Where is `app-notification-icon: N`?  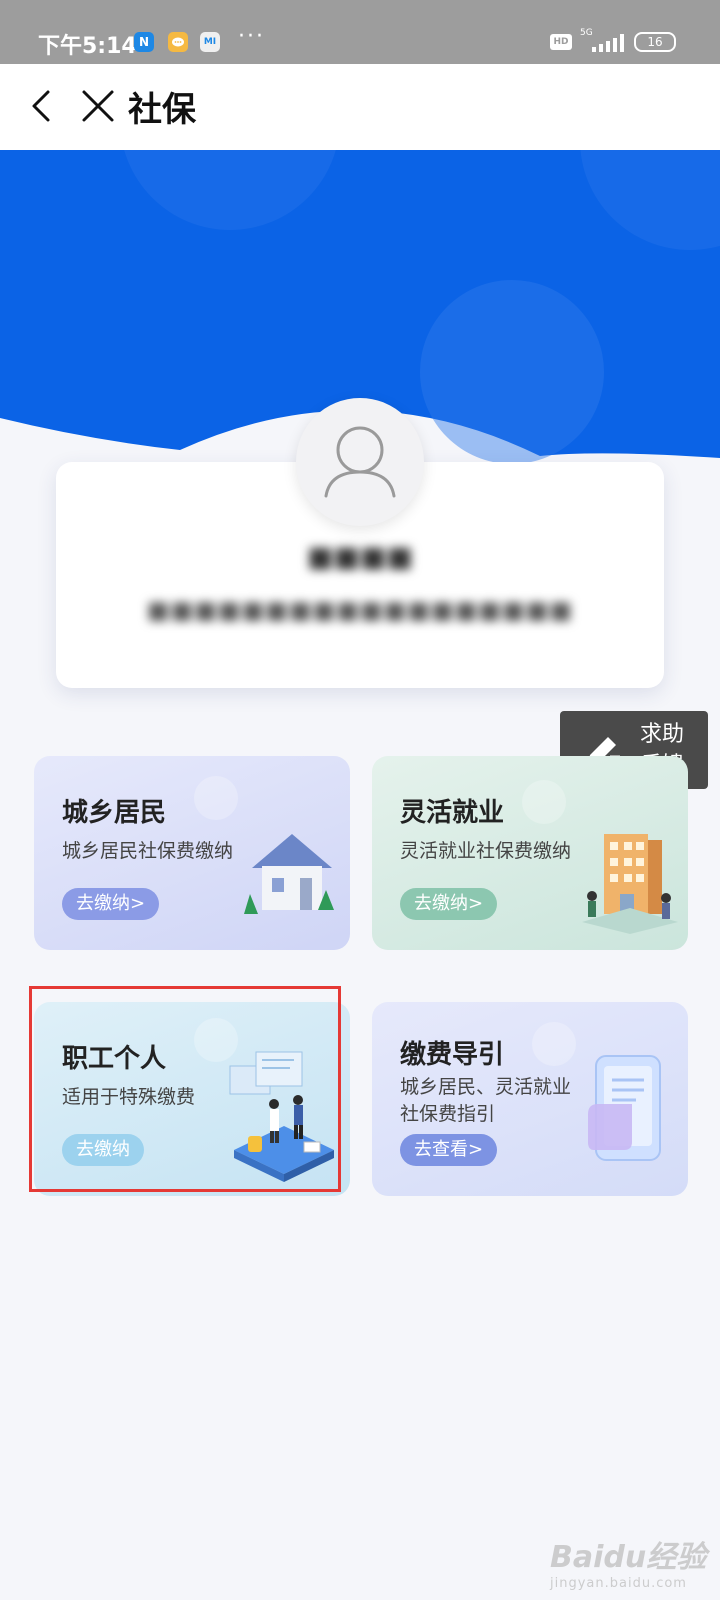
app-notification-icon: N is located at coordinates (144, 42).